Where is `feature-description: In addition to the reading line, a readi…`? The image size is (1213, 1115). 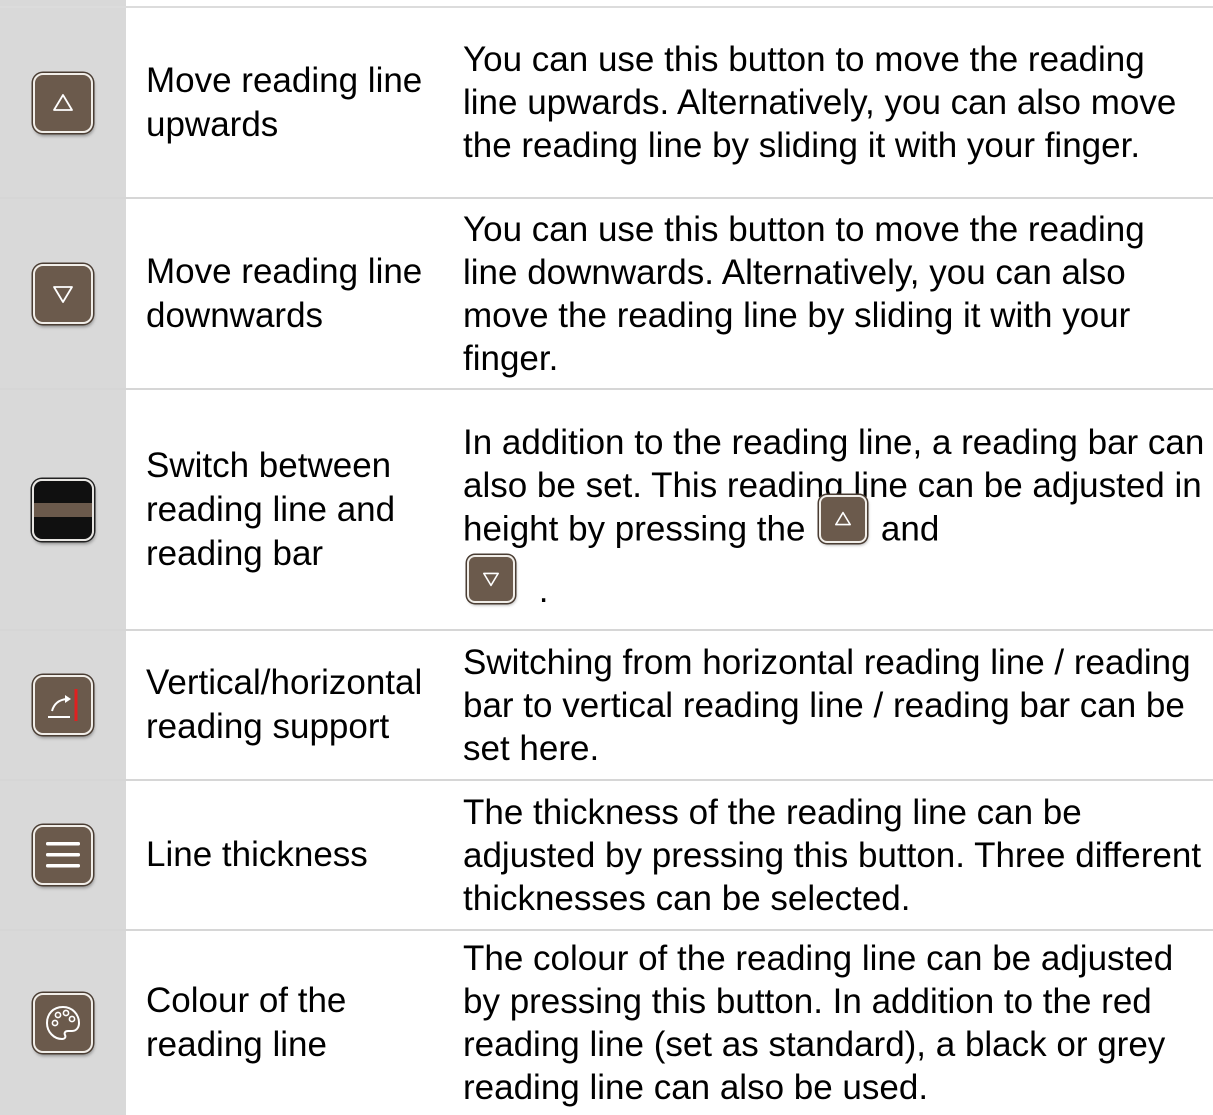 feature-description: In addition to the reading line, a readi… is located at coordinates (834, 516).